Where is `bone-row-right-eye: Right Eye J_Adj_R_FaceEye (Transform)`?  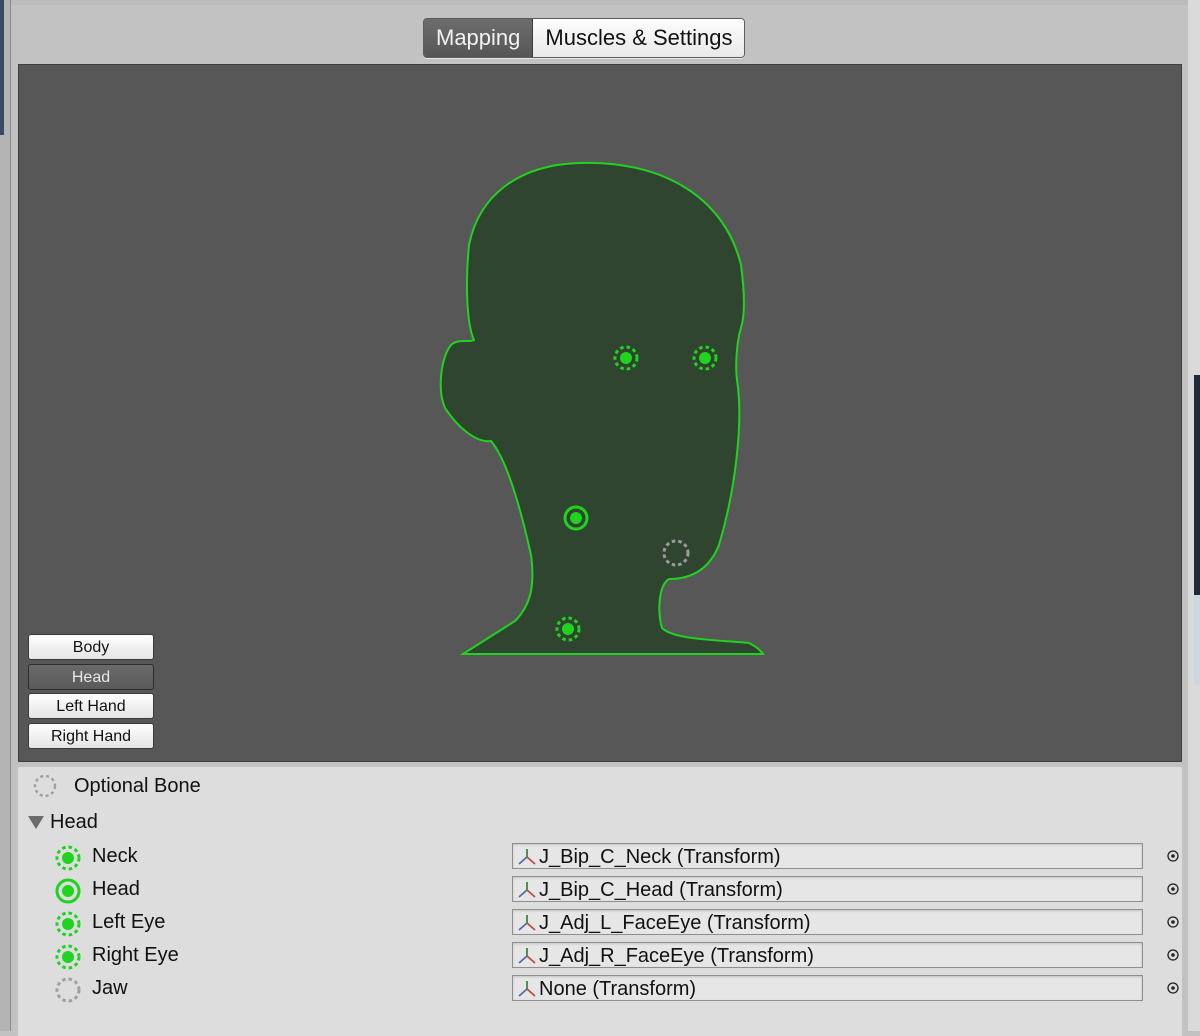 bone-row-right-eye: Right Eye J_Adj_R_FaceEye (Transform) is located at coordinates (616, 955).